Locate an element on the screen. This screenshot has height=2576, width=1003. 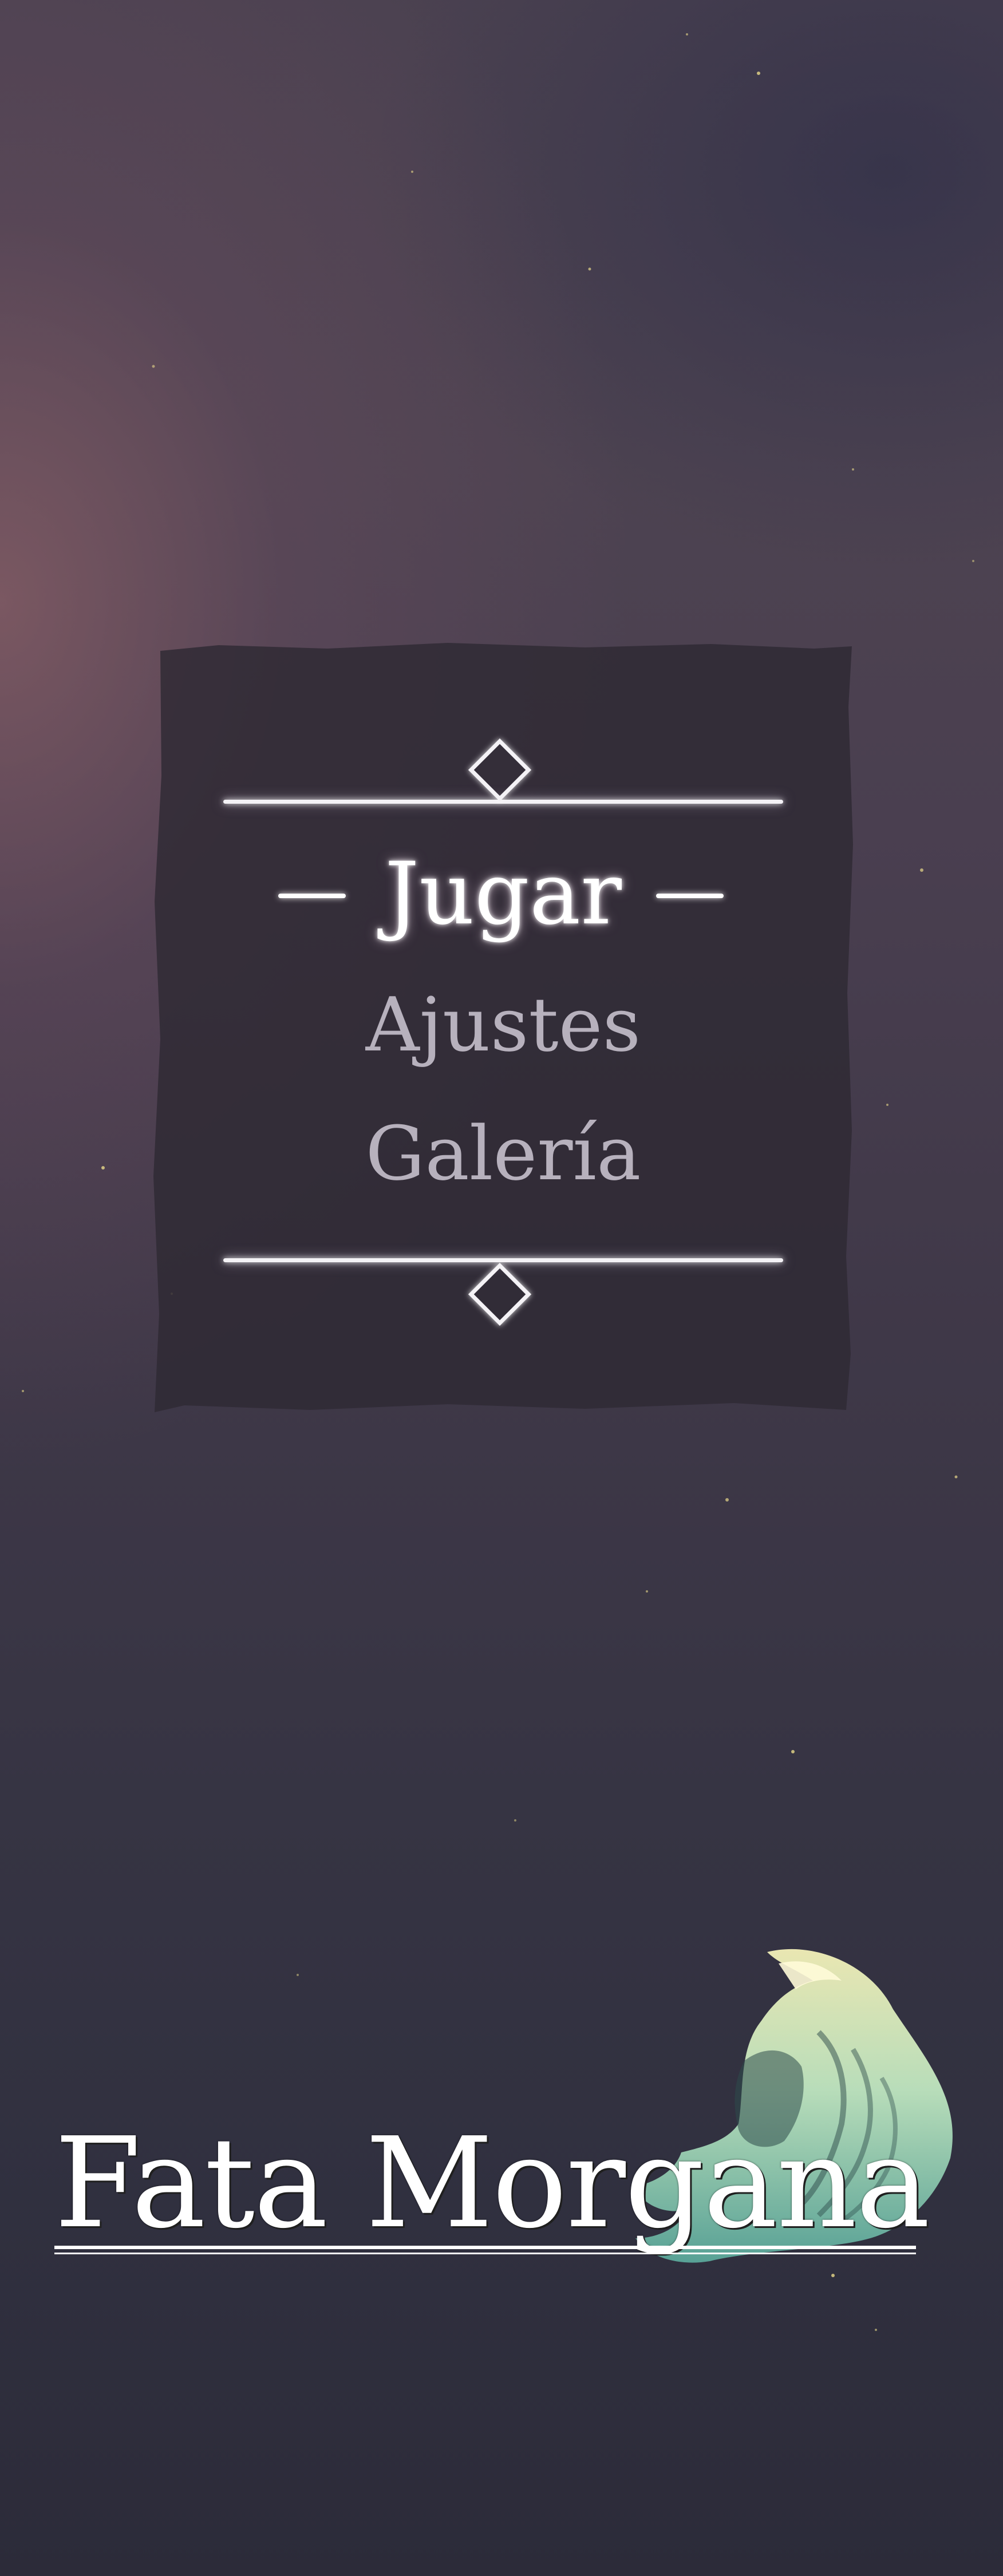
logo-underline-thin is located at coordinates (485, 2253).